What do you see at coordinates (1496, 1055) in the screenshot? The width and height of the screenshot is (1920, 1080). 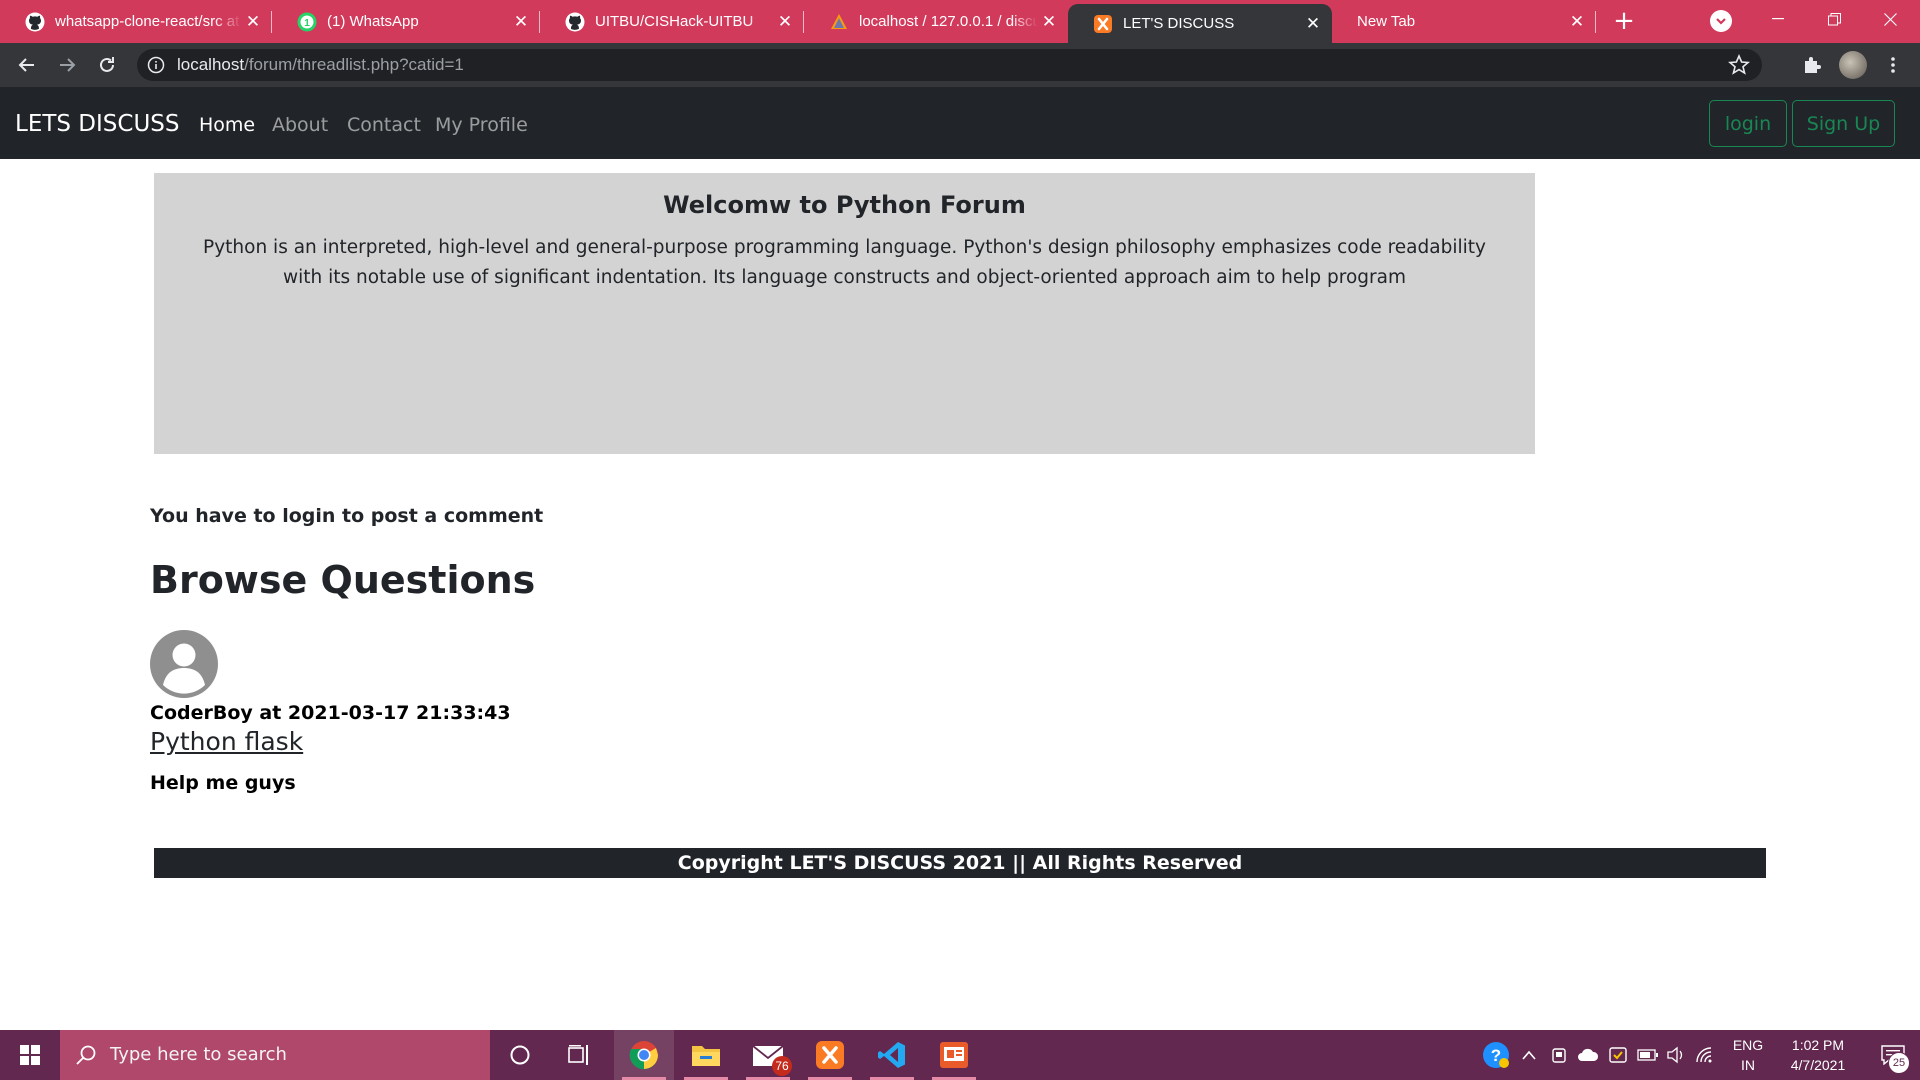 I see `help-icon: ?` at bounding box center [1496, 1055].